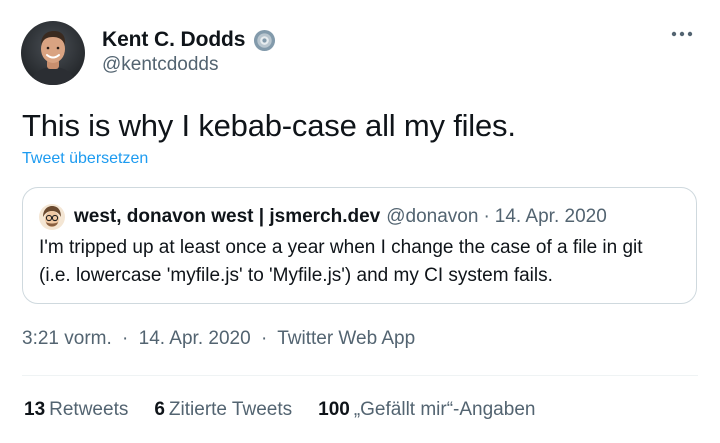  I want to click on divider, so click(360, 375).